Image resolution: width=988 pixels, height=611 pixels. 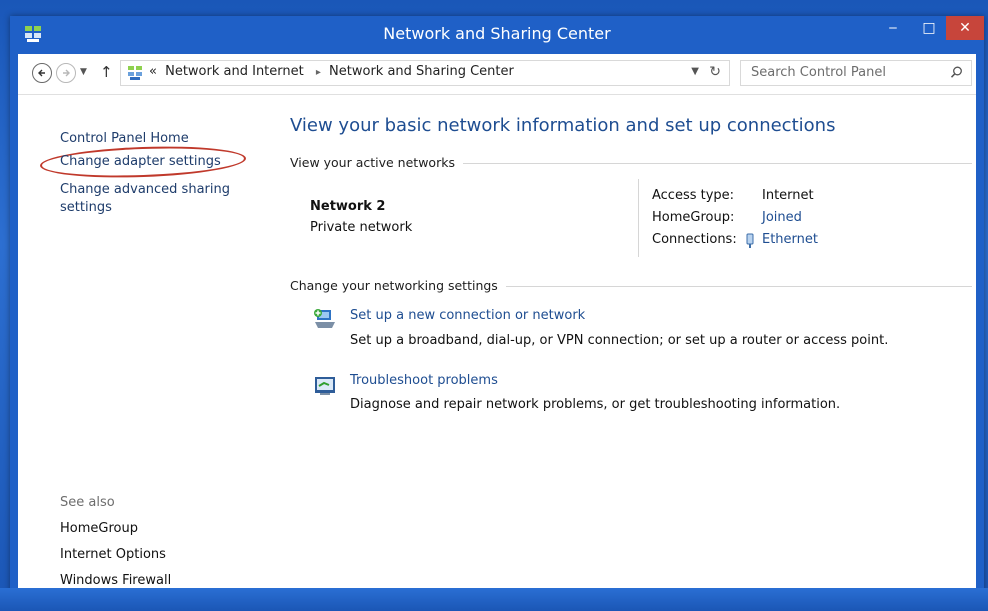 I want to click on refresh-button: ↻, so click(x=715, y=72).